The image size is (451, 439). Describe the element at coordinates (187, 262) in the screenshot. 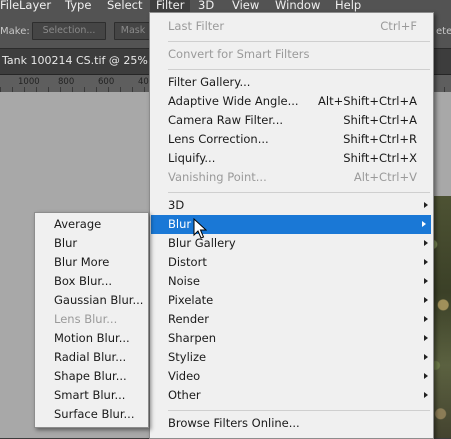

I see `menu-item-label: Distort` at that location.